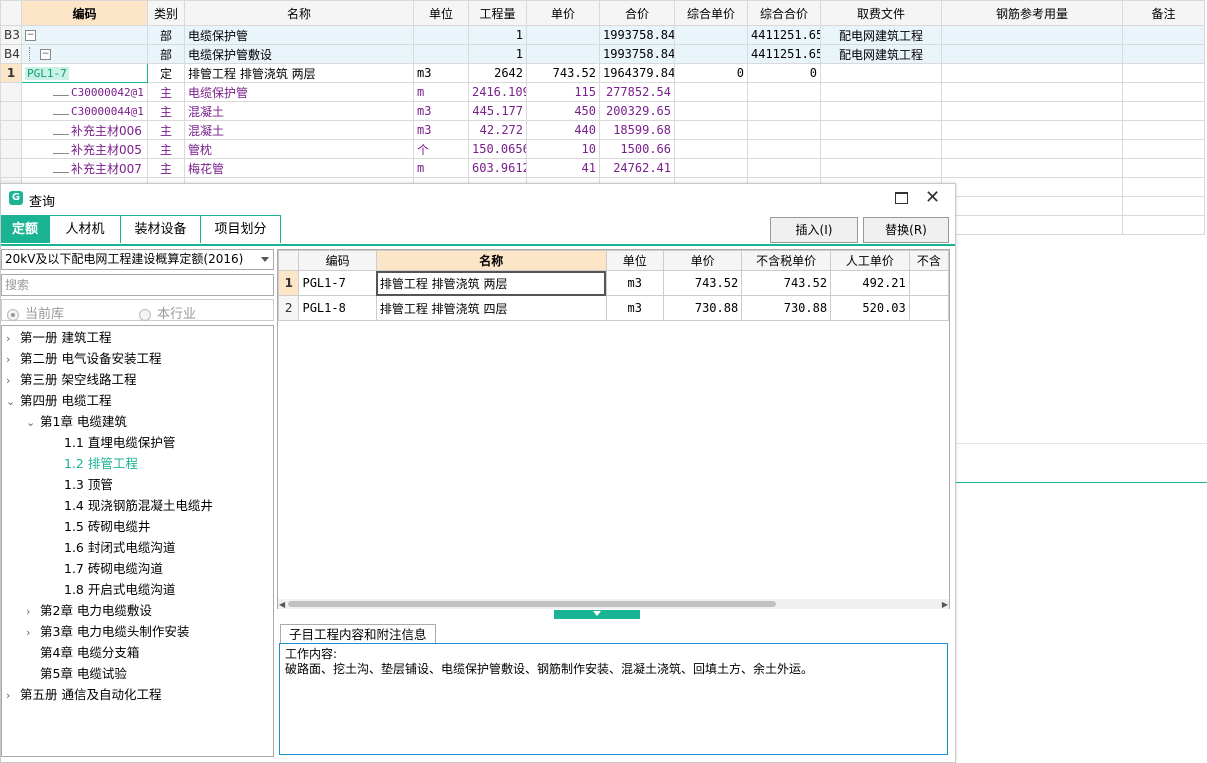 The width and height of the screenshot is (1207, 763). I want to click on header-cell: 类别, so click(166, 13).